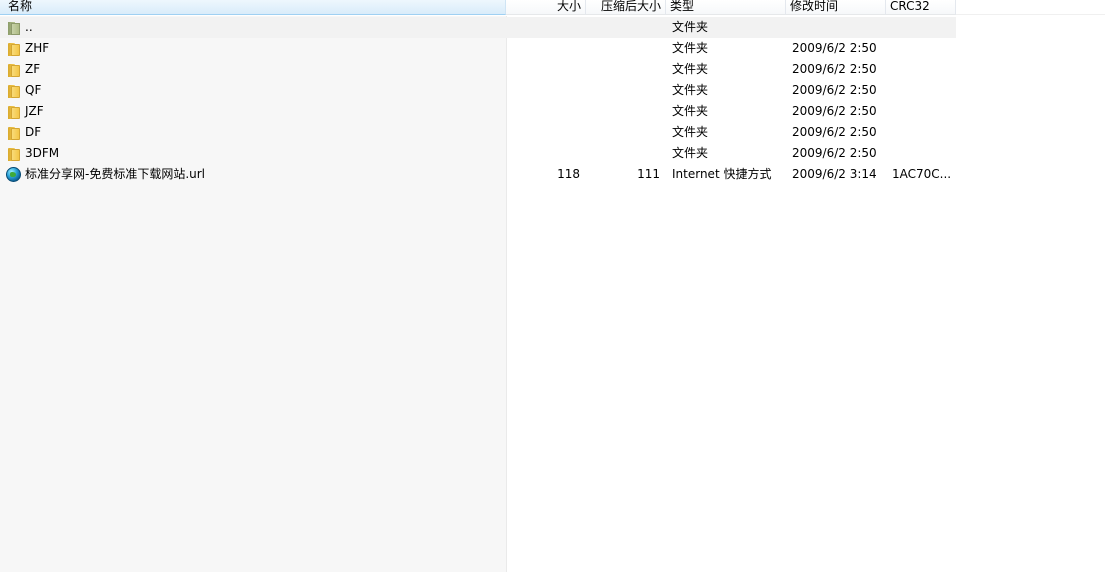 The width and height of the screenshot is (1105, 572). I want to click on modified-cell, so click(836, 27).